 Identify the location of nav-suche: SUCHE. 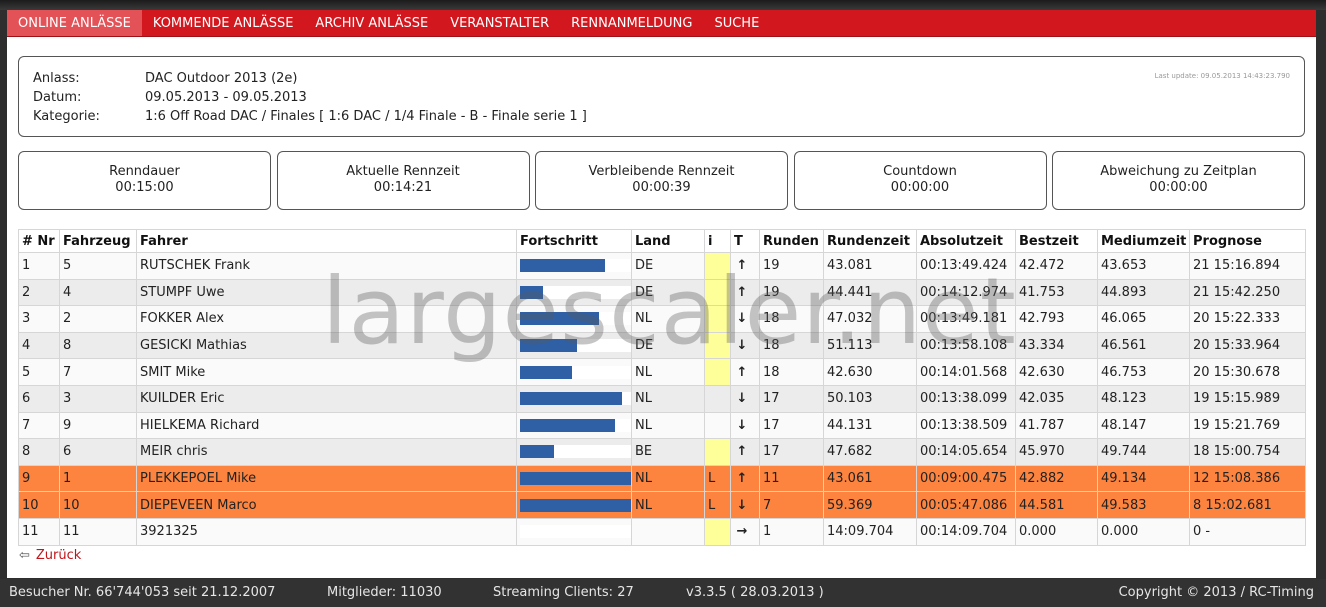
(736, 23).